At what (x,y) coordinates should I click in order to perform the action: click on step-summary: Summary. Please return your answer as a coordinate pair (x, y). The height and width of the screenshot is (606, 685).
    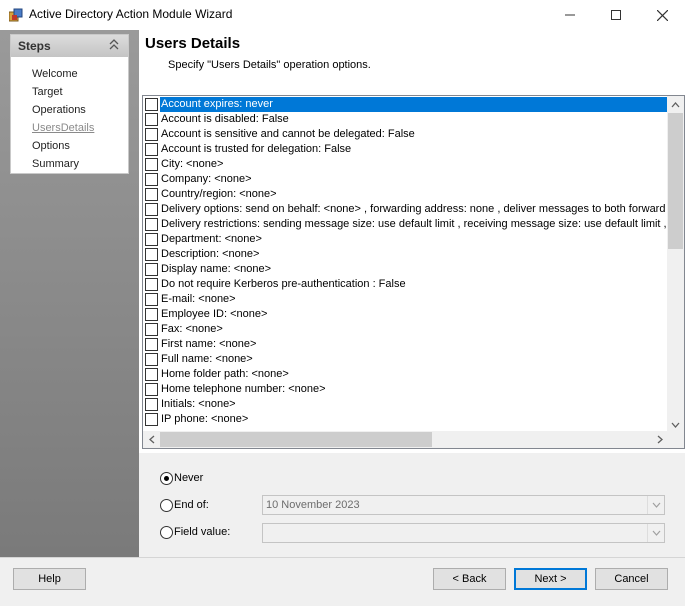
    Looking at the image, I should click on (55, 164).